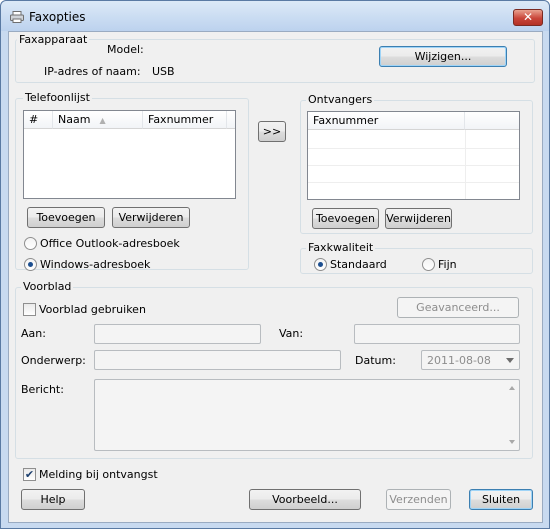 This screenshot has width=550, height=529. I want to click on aan-label: Aan:, so click(33, 333).